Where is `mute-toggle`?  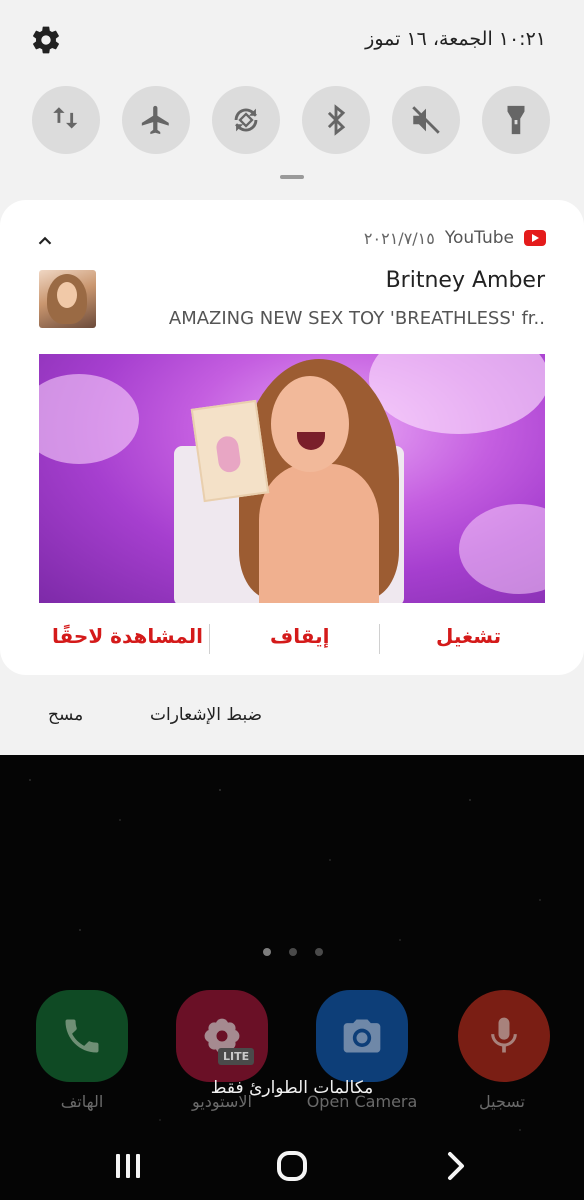
mute-toggle is located at coordinates (426, 120).